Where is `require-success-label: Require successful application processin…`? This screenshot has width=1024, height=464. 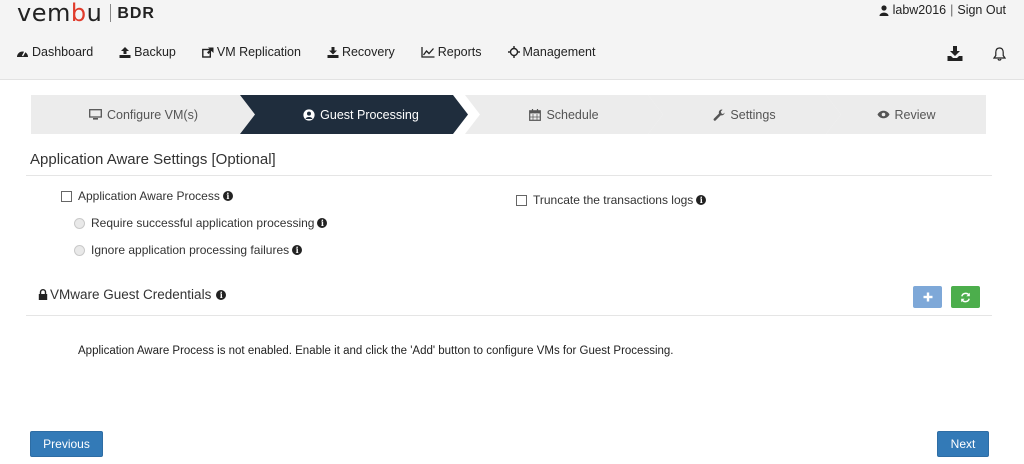
require-success-label: Require successful application processin… is located at coordinates (203, 223).